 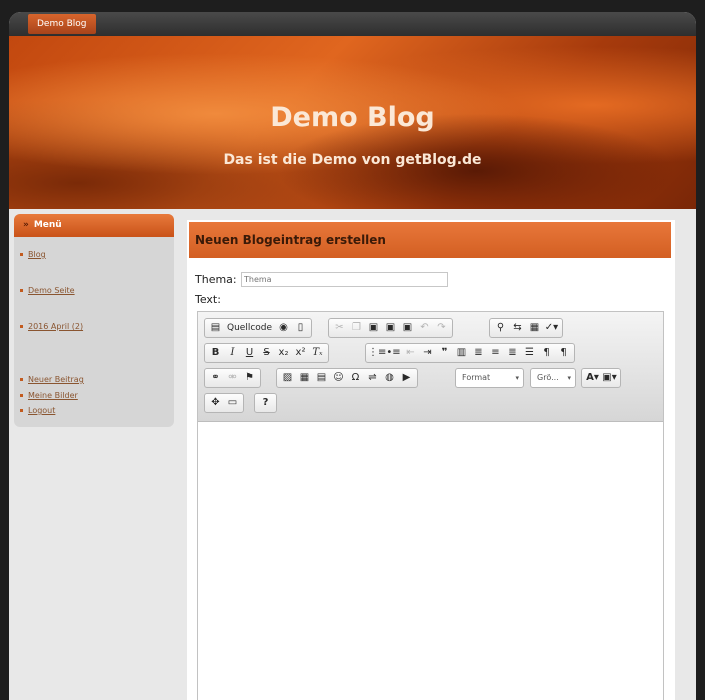 What do you see at coordinates (444, 353) in the screenshot?
I see `blockquote-icon: ❞` at bounding box center [444, 353].